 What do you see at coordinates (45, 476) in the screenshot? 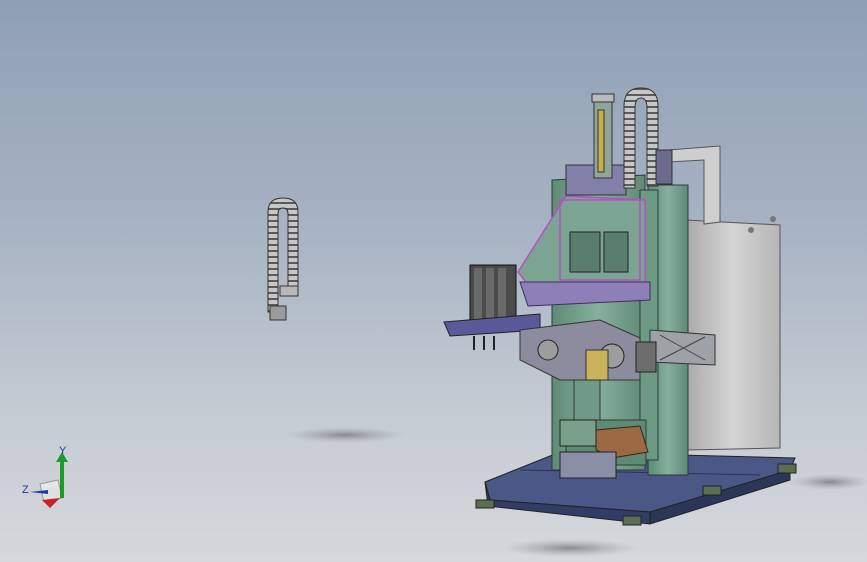
I see `axis-triad: Y Z` at bounding box center [45, 476].